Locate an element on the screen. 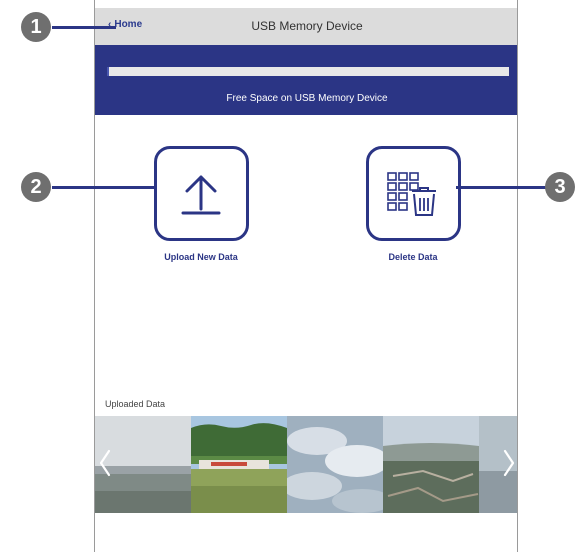  upload-arrow-icon is located at coordinates (201, 194).